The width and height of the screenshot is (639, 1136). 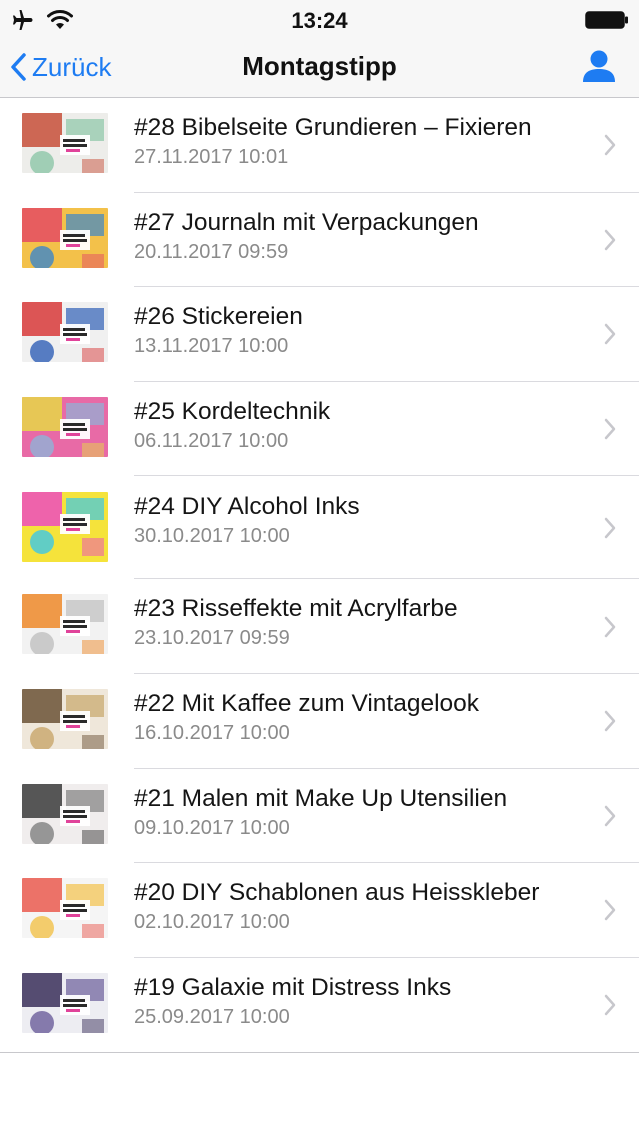 I want to click on list-item-date: 09.10.2017 10:00, so click(x=212, y=827).